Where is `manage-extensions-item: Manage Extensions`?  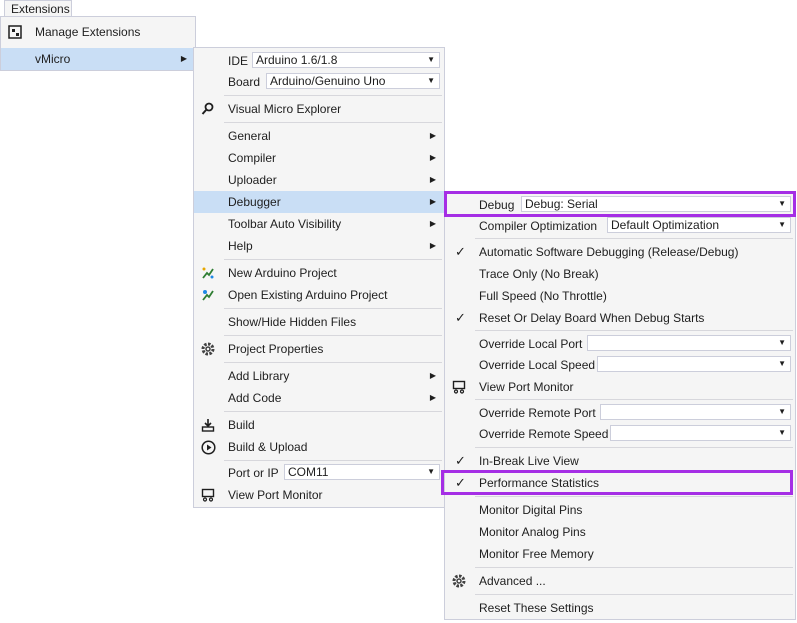
manage-extensions-item: Manage Extensions is located at coordinates (98, 32).